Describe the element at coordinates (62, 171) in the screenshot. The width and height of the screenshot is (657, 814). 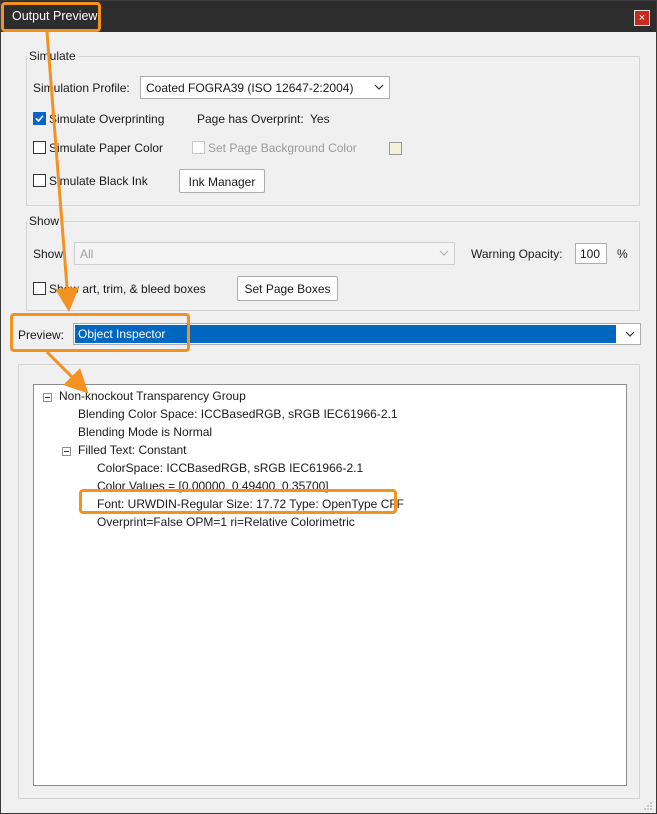
I see `arrow-title-to-preview` at that location.